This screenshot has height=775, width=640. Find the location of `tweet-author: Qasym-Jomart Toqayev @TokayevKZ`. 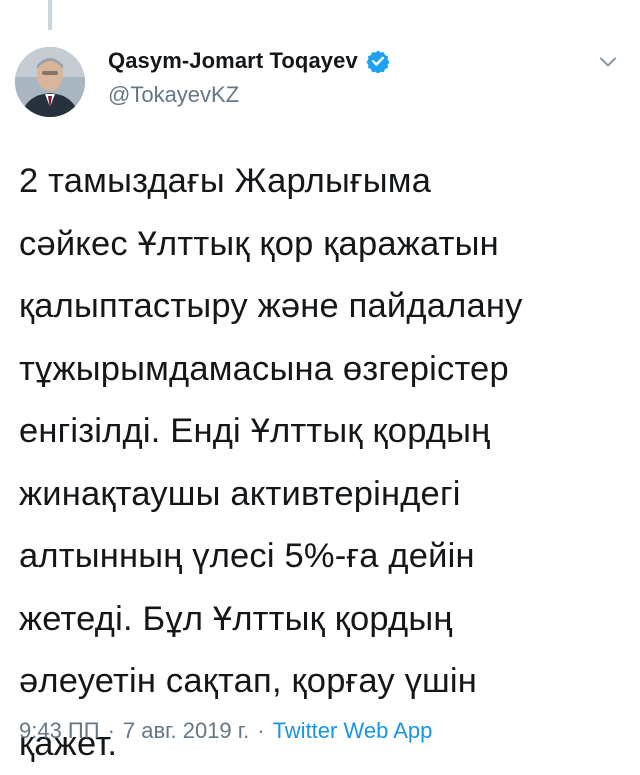

tweet-author: Qasym-Jomart Toqayev @TokayevKZ is located at coordinates (249, 77).